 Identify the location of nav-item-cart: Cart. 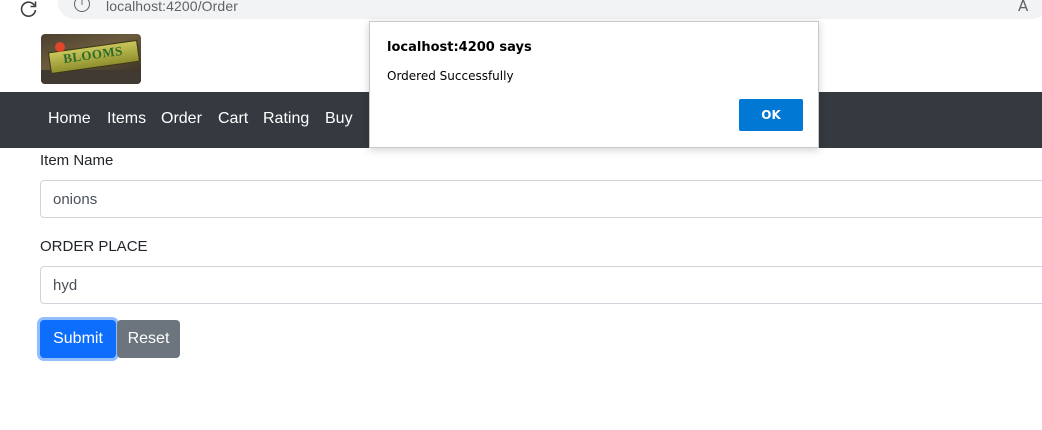
(233, 119).